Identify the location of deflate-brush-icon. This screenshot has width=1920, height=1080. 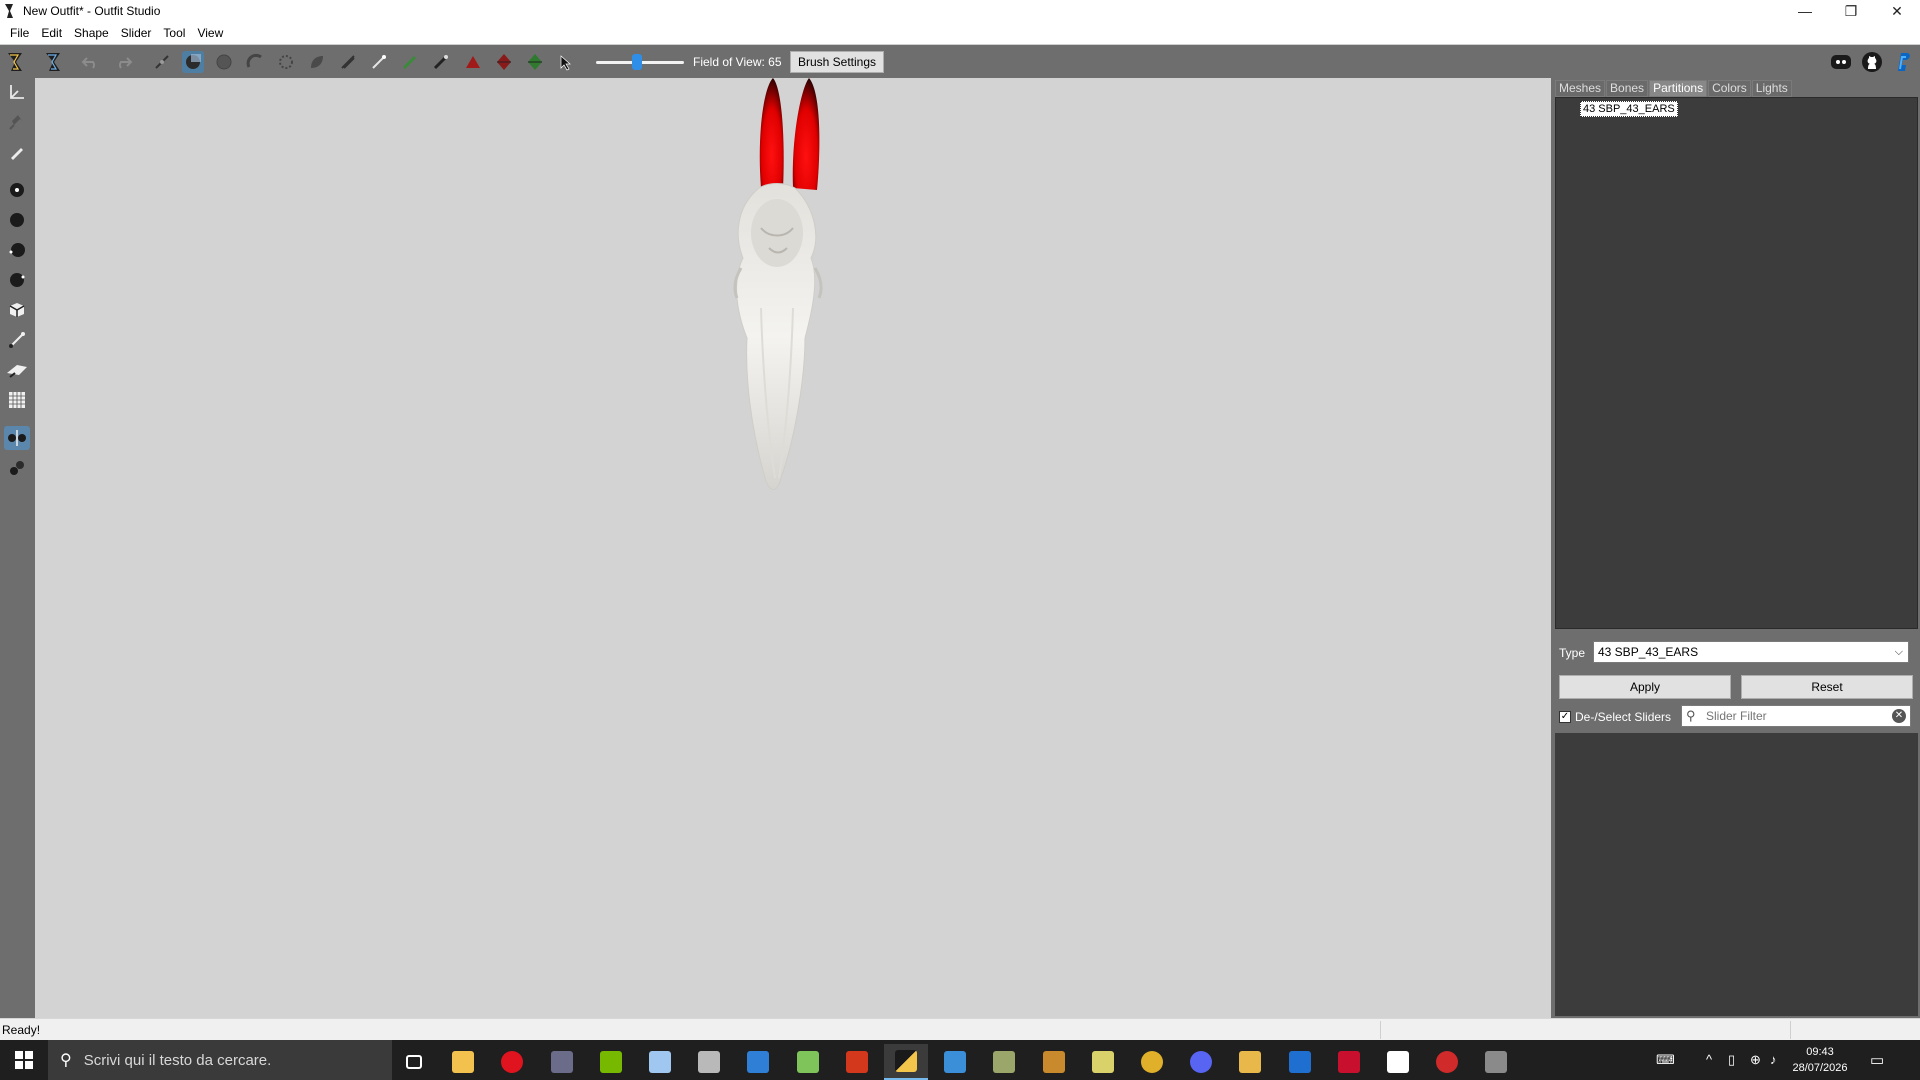
(286, 62).